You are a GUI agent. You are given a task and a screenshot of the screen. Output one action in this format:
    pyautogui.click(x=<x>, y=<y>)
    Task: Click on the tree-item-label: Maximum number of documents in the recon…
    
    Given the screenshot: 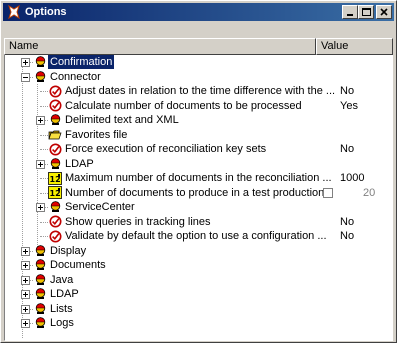 What is the action you would take?
    pyautogui.click(x=198, y=178)
    